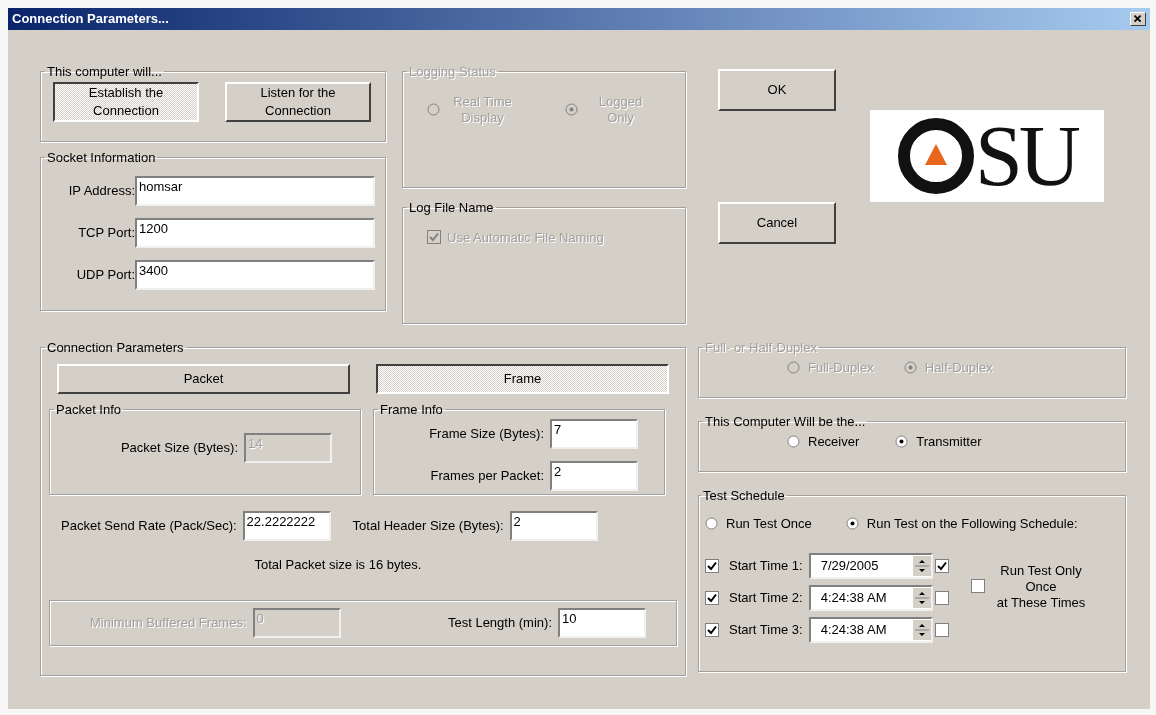 This screenshot has height=715, width=1156. What do you see at coordinates (338, 564) in the screenshot?
I see `summary-text: Total Packet size is 16 bytes.` at bounding box center [338, 564].